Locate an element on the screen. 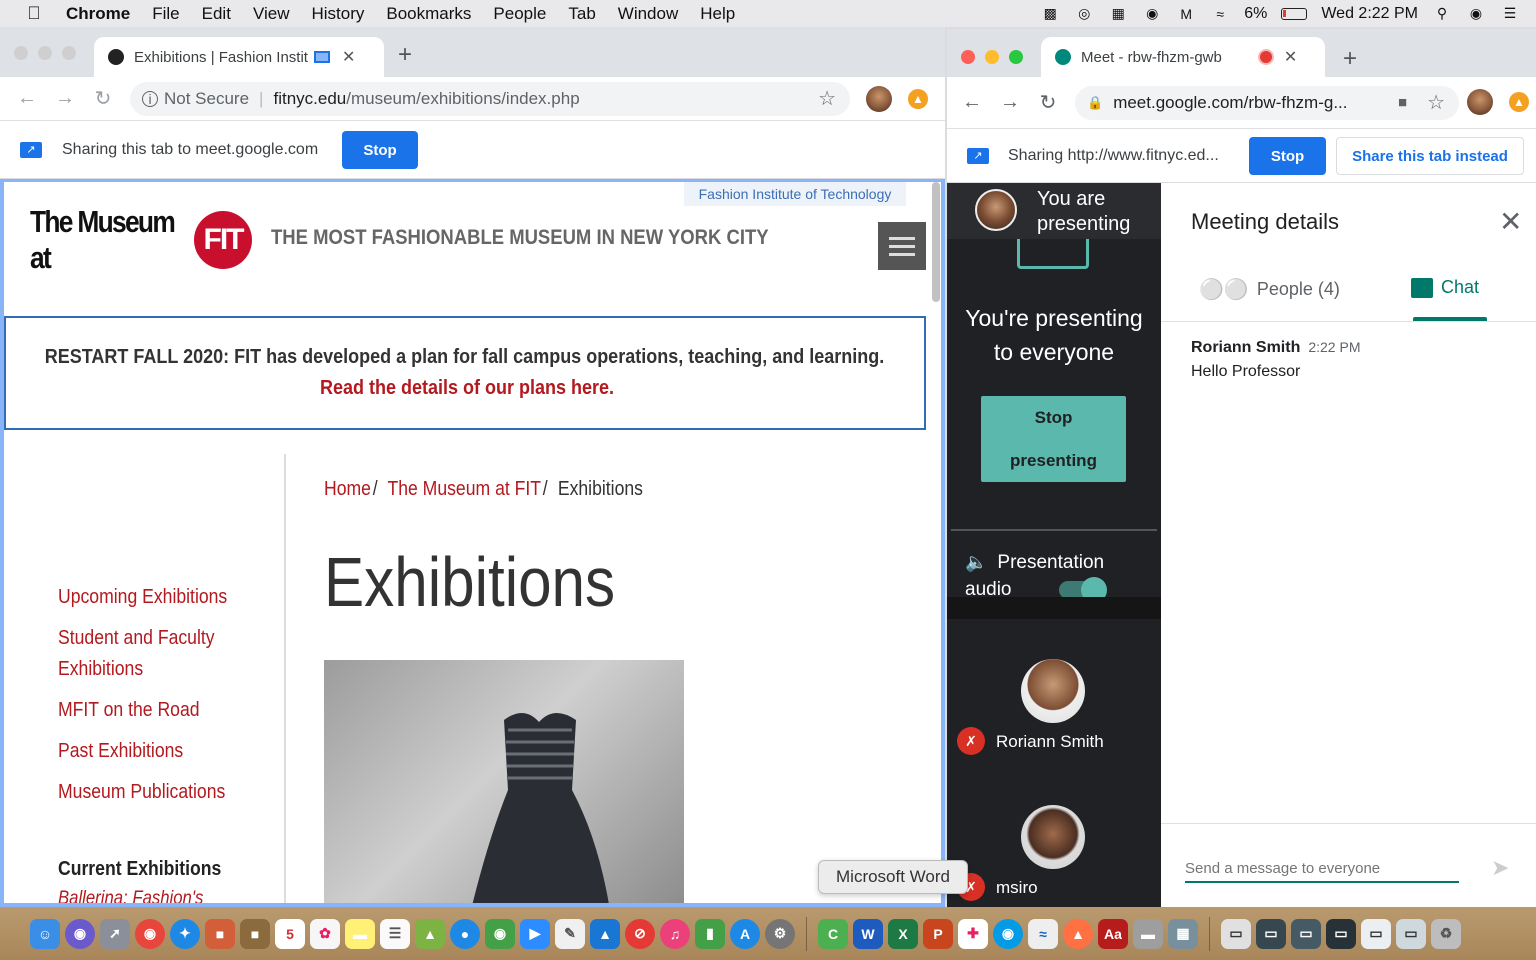  sidenav-upcoming: Upcoming Exhibitions is located at coordinates (150, 597).